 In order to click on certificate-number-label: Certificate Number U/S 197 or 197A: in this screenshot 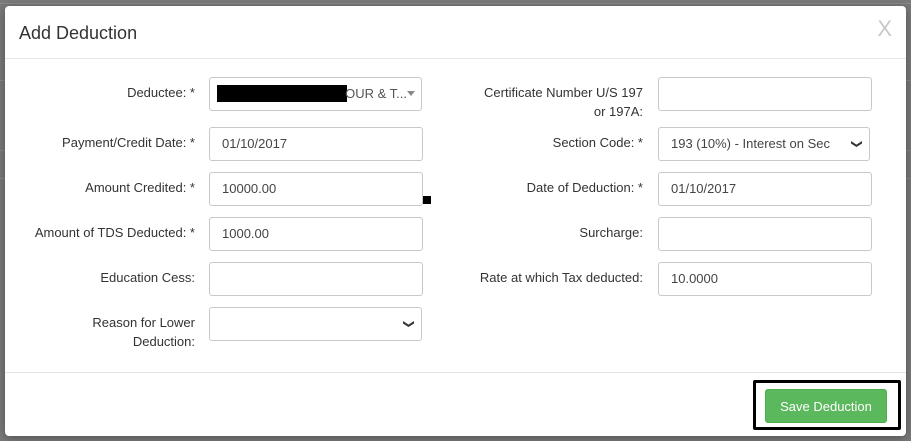, I will do `click(544, 102)`.